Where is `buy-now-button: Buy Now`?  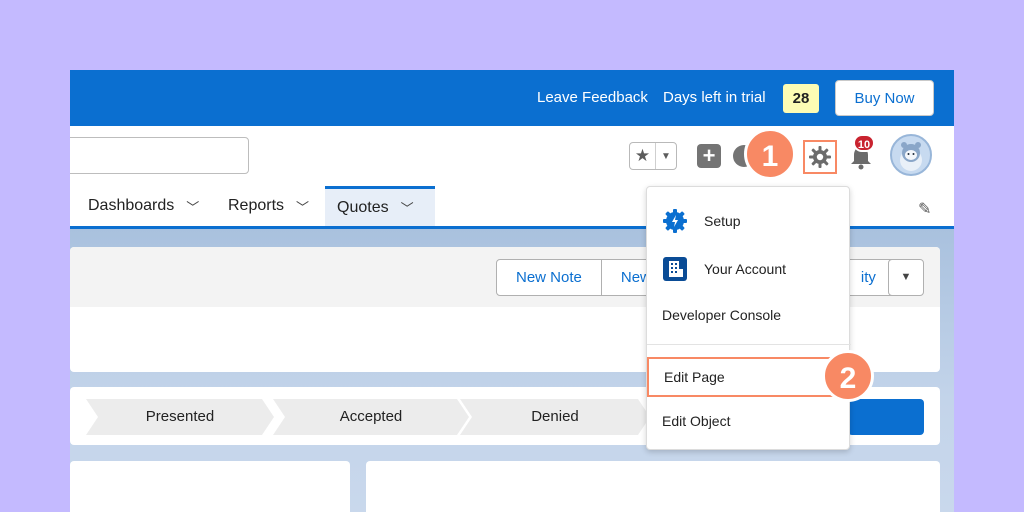 buy-now-button: Buy Now is located at coordinates (884, 98).